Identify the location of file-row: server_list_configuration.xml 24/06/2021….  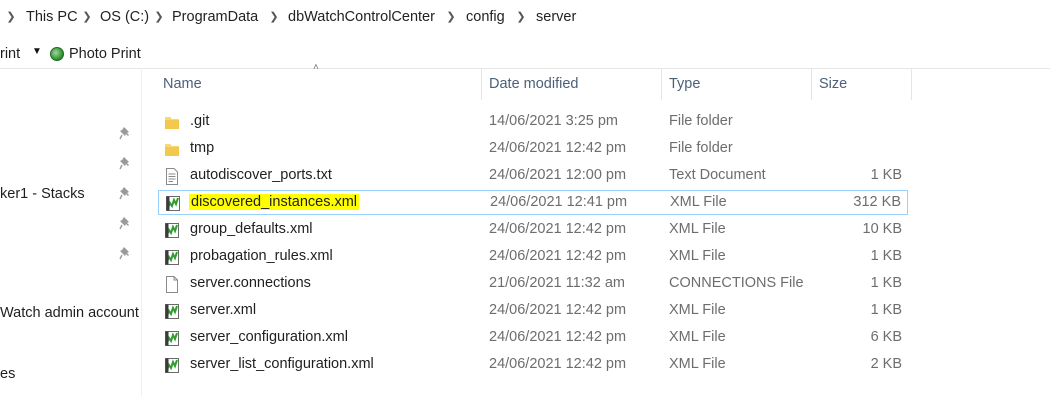
(533, 365).